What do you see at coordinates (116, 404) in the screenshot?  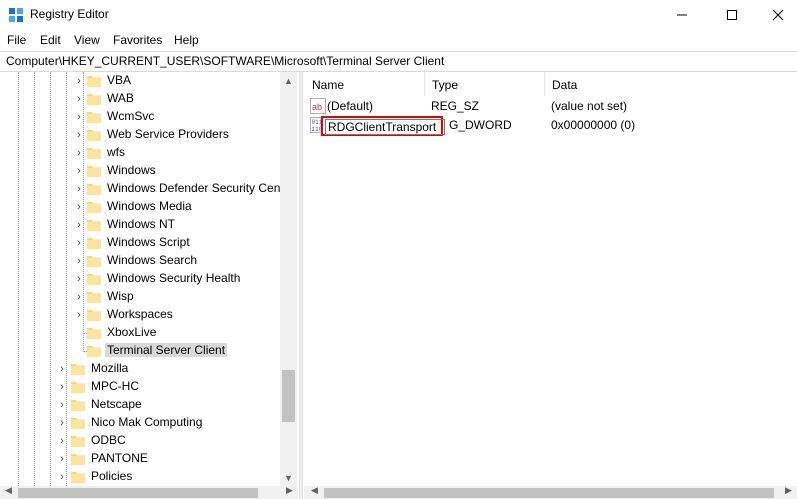 I see `tree-item-label: Netscape` at bounding box center [116, 404].